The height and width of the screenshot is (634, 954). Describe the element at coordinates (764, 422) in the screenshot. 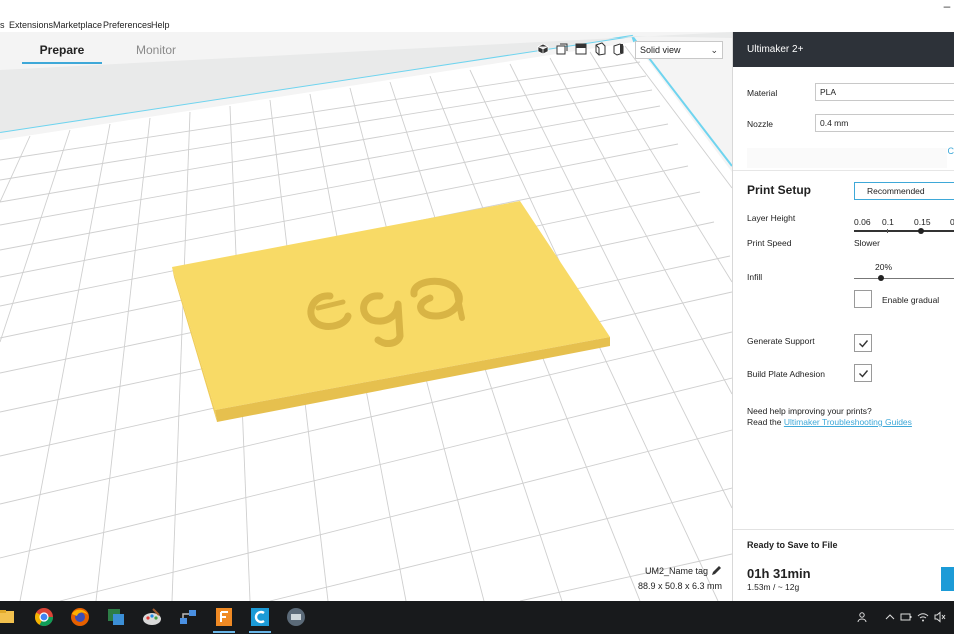

I see `help-read-prefix: Read the` at that location.